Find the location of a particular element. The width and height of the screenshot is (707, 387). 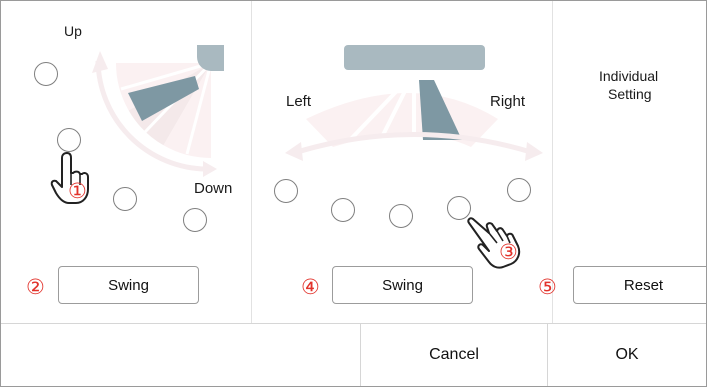

reset-button: Reset is located at coordinates (639, 285).